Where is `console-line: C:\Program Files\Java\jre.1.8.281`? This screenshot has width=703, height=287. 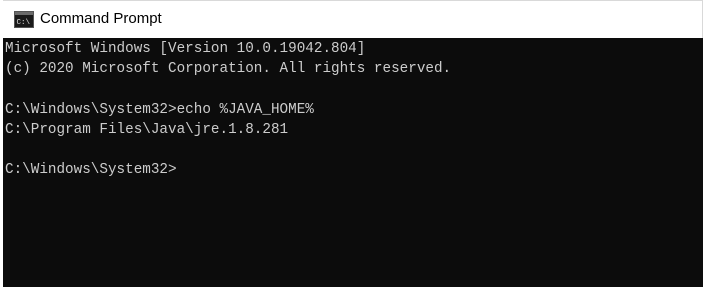
console-line: C:\Program Files\Java\jre.1.8.281 is located at coordinates (147, 129).